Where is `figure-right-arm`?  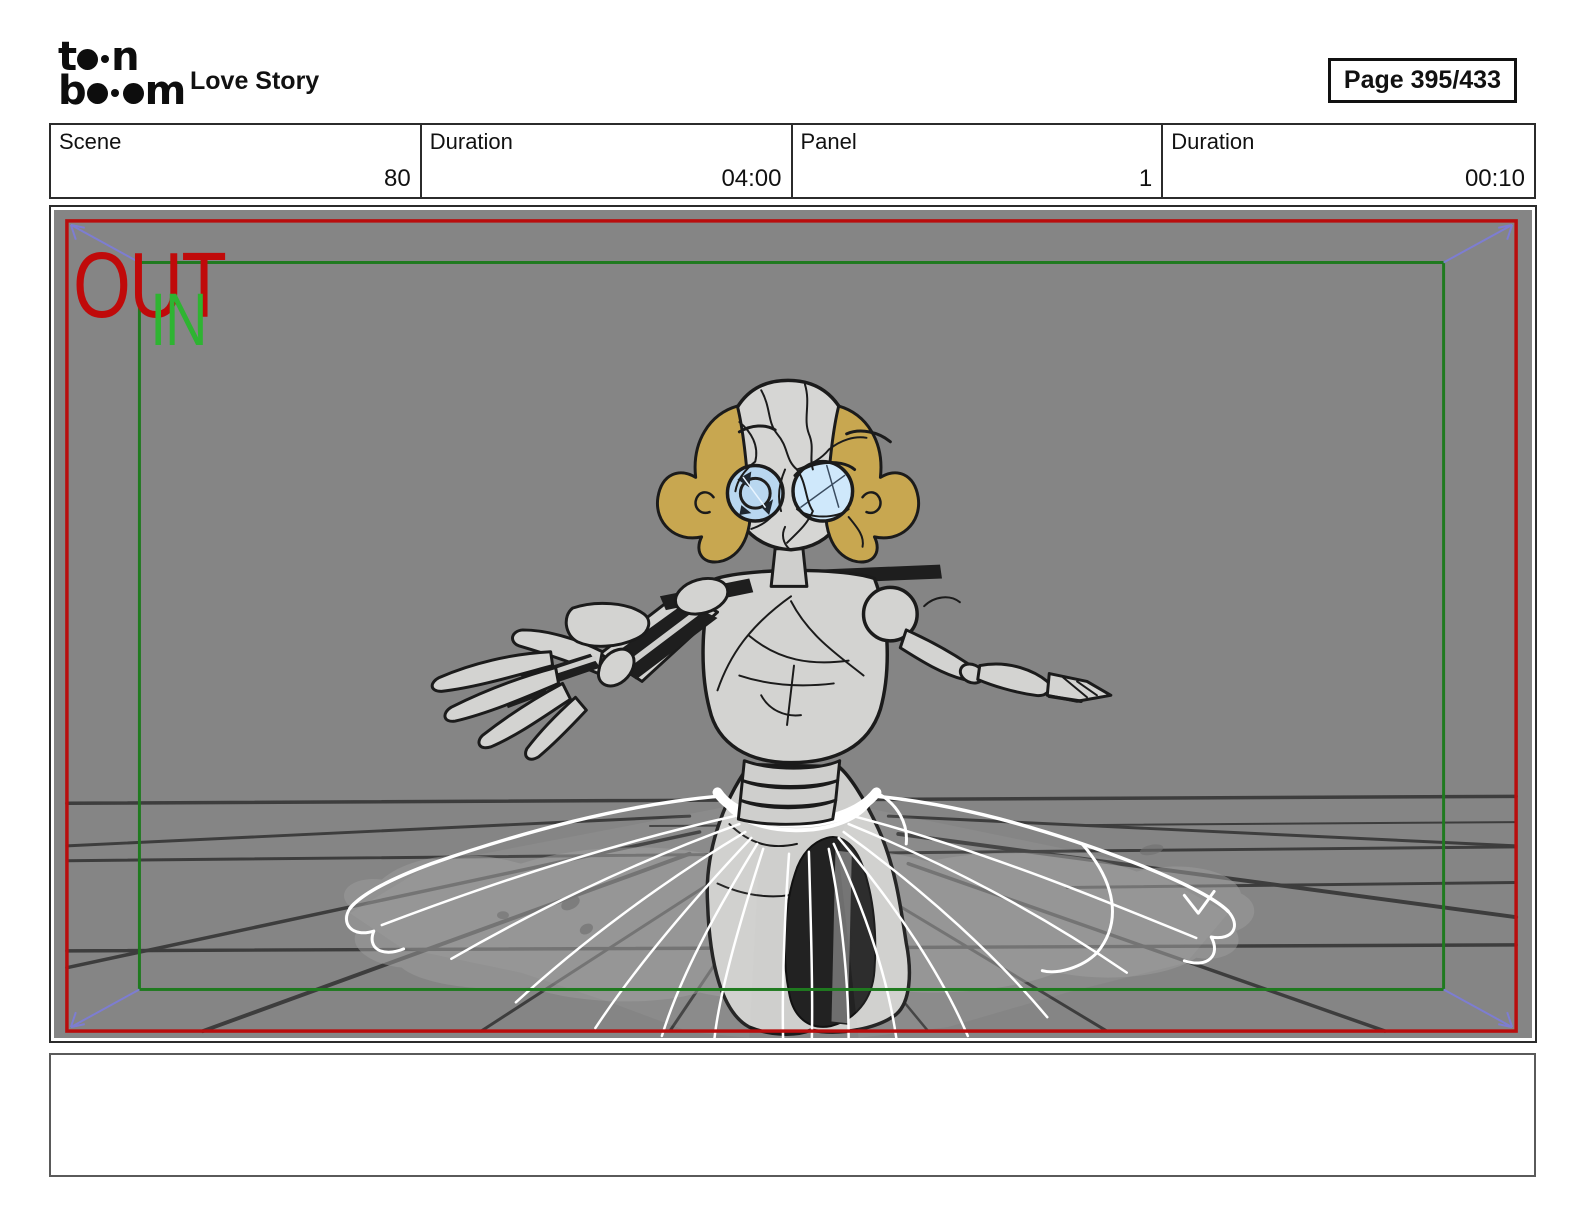 figure-right-arm is located at coordinates (987, 644).